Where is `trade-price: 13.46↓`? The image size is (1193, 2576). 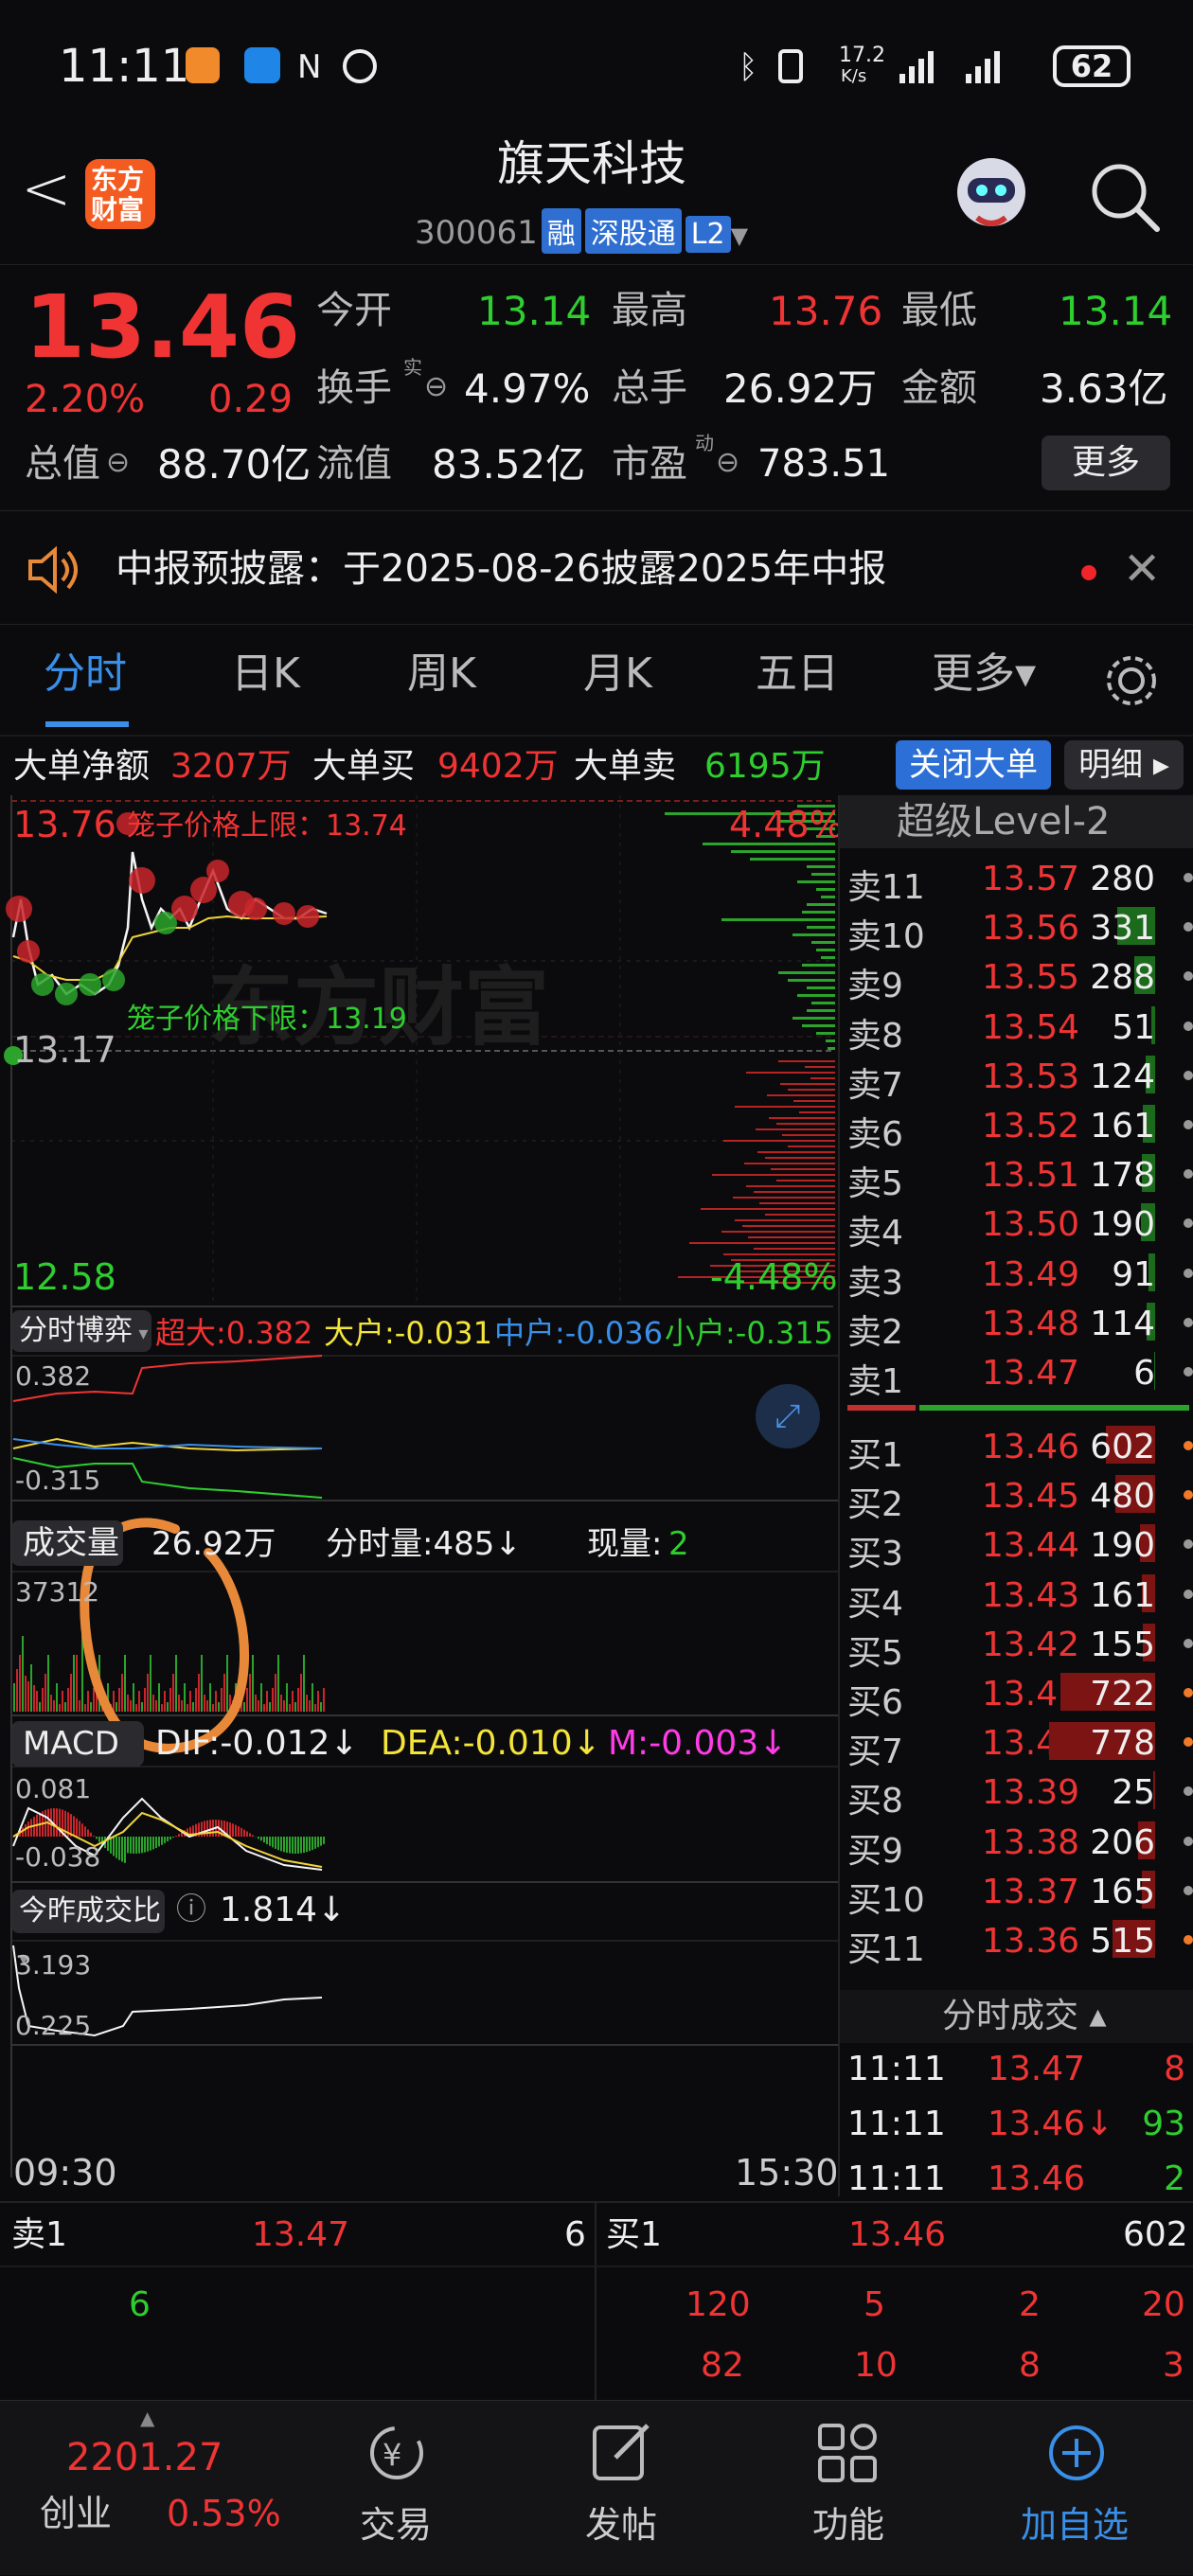 trade-price: 13.46↓ is located at coordinates (1050, 2124).